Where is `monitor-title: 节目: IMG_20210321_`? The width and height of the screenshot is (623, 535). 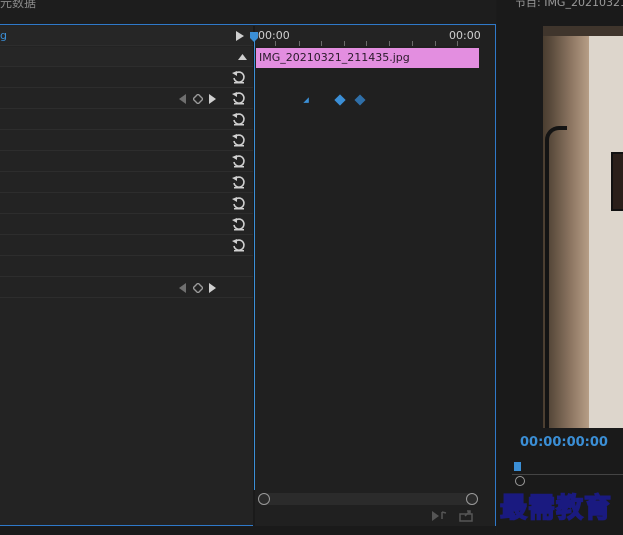 monitor-title: 节目: IMG_20210321_ is located at coordinates (569, 5).